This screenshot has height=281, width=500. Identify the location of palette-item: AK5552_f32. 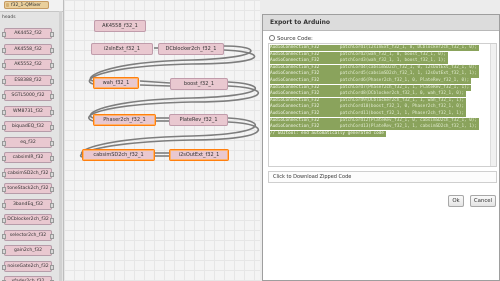
(28, 64).